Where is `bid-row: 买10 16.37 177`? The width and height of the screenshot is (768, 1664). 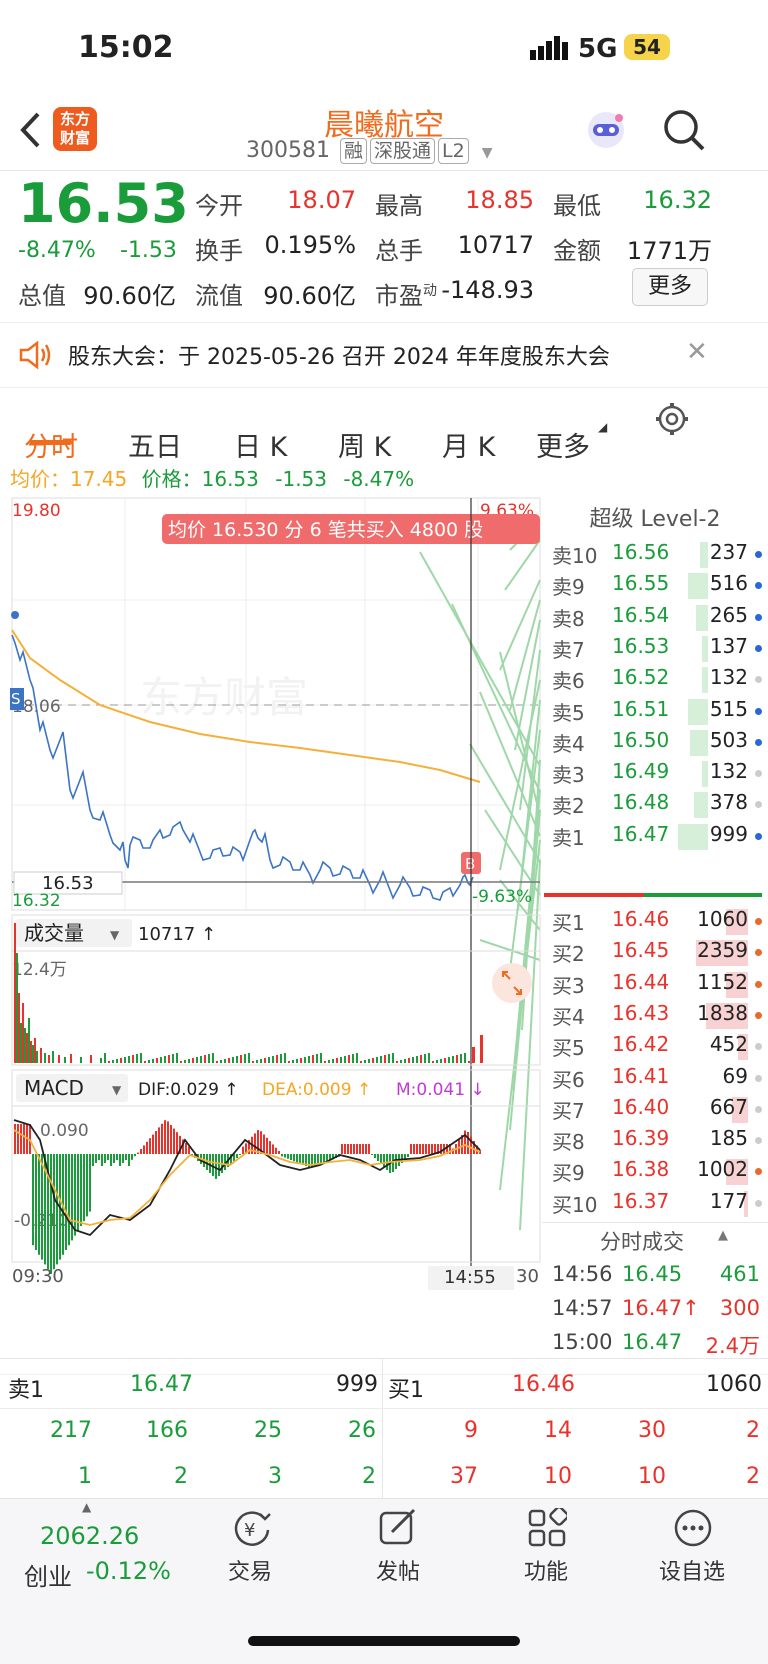 bid-row: 买10 16.37 177 is located at coordinates (660, 1204).